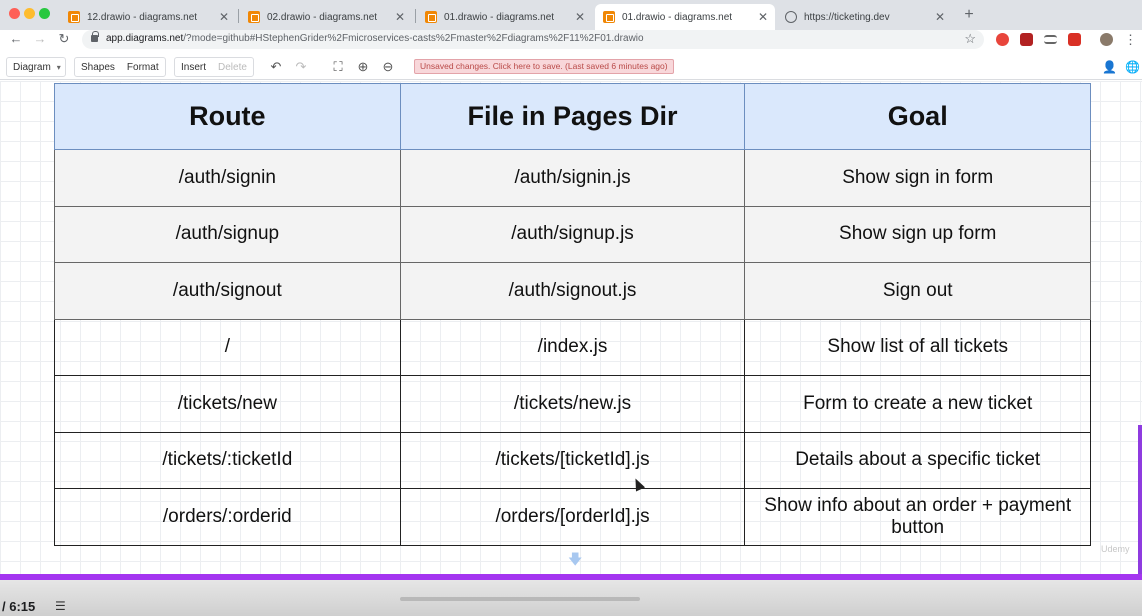 The height and width of the screenshot is (616, 1142). I want to click on zoom-out-icon: ⊖, so click(388, 67).